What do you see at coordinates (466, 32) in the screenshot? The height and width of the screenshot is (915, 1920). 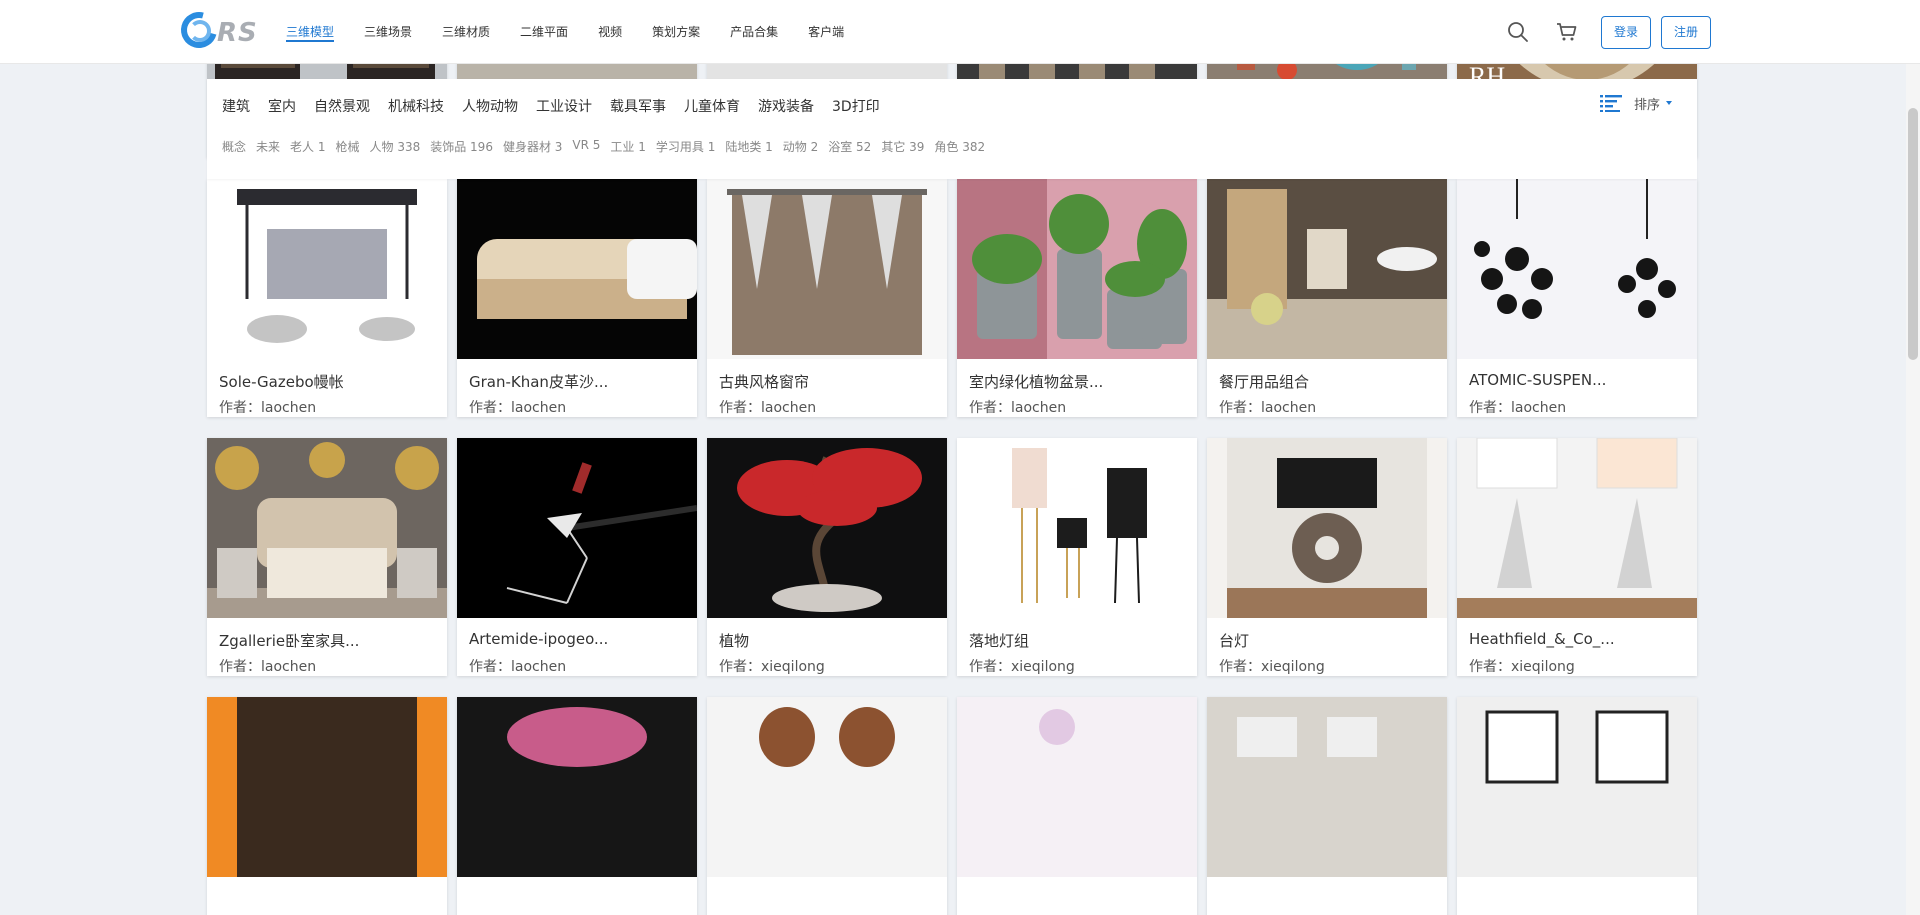 I see `nav-item: 三维材质` at bounding box center [466, 32].